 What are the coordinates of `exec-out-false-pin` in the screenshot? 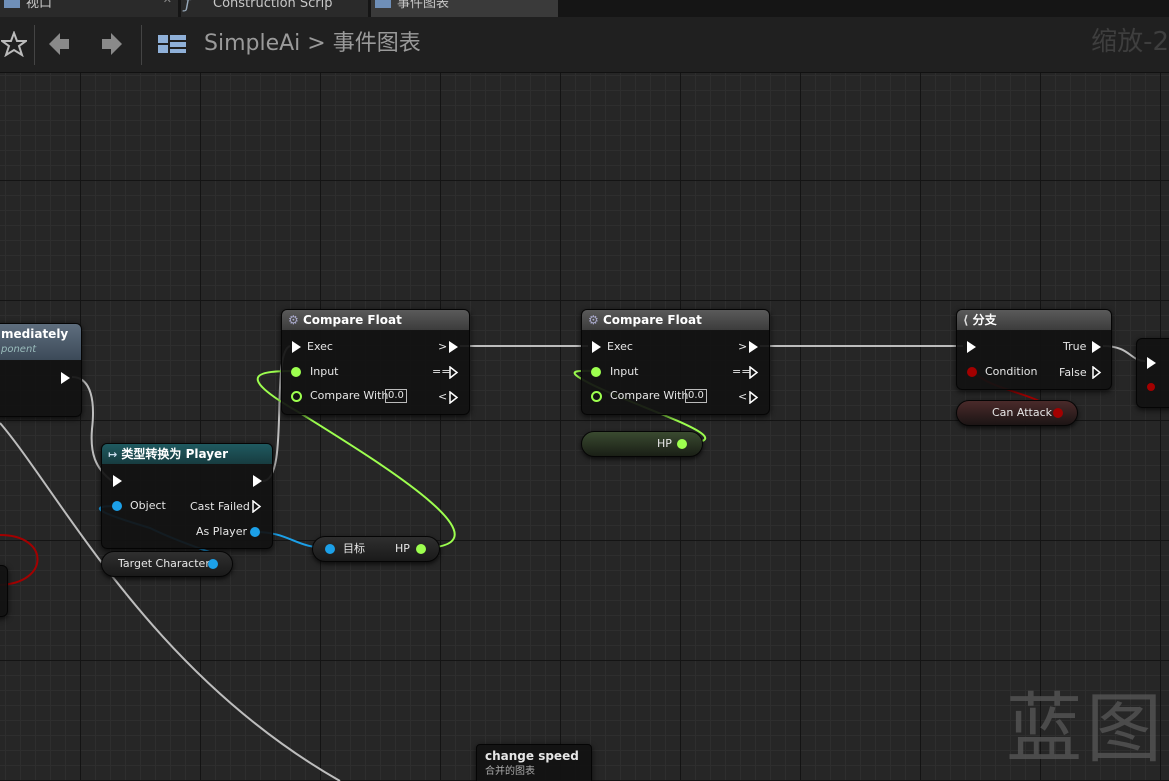 It's located at (1097, 372).